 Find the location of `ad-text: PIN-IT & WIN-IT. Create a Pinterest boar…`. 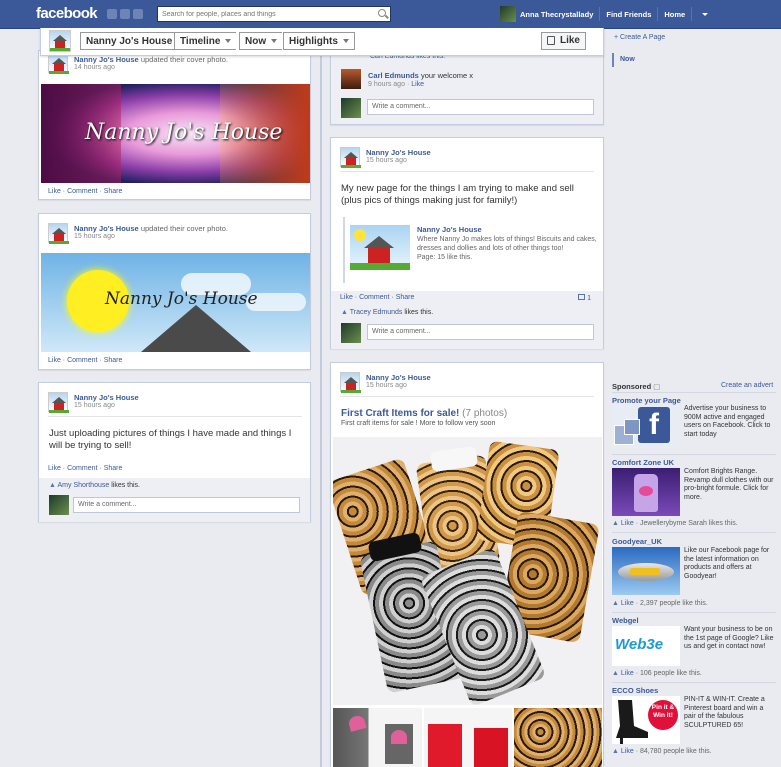

ad-text: PIN-IT & WIN-IT. Create a Pinterest boar… is located at coordinates (724, 712).